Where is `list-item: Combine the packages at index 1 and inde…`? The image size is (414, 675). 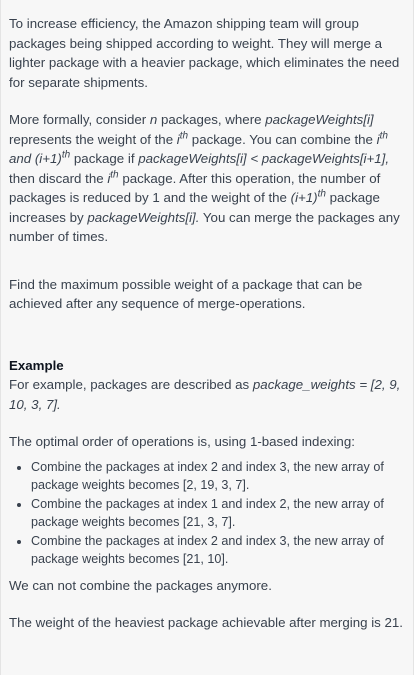
list-item: Combine the packages at index 1 and inde… is located at coordinates (218, 513).